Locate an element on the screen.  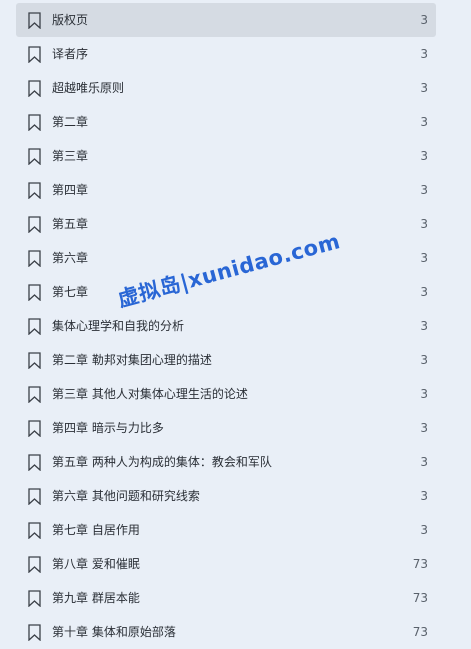
bookmark-item: 第六章 3 is located at coordinates (226, 258).